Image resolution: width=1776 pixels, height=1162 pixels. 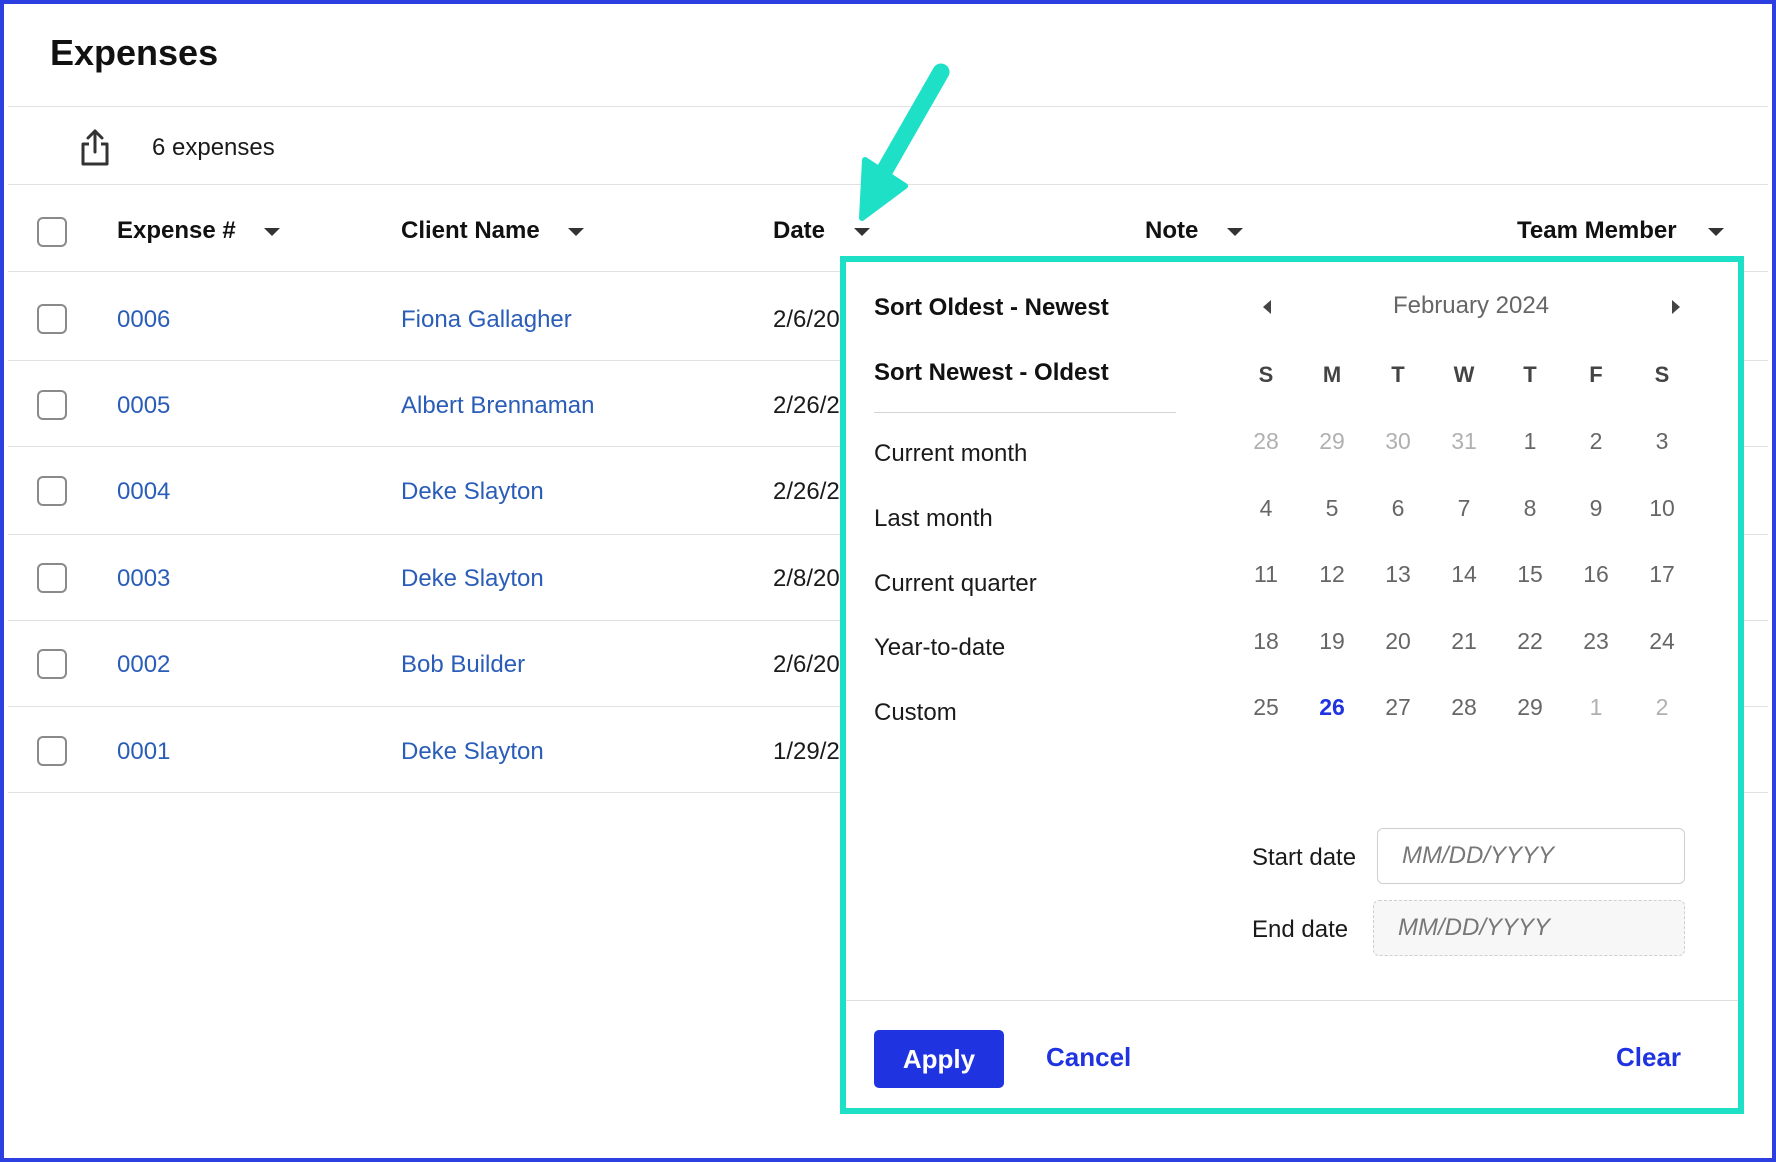 What do you see at coordinates (1530, 574) in the screenshot?
I see `calendar-day: 15` at bounding box center [1530, 574].